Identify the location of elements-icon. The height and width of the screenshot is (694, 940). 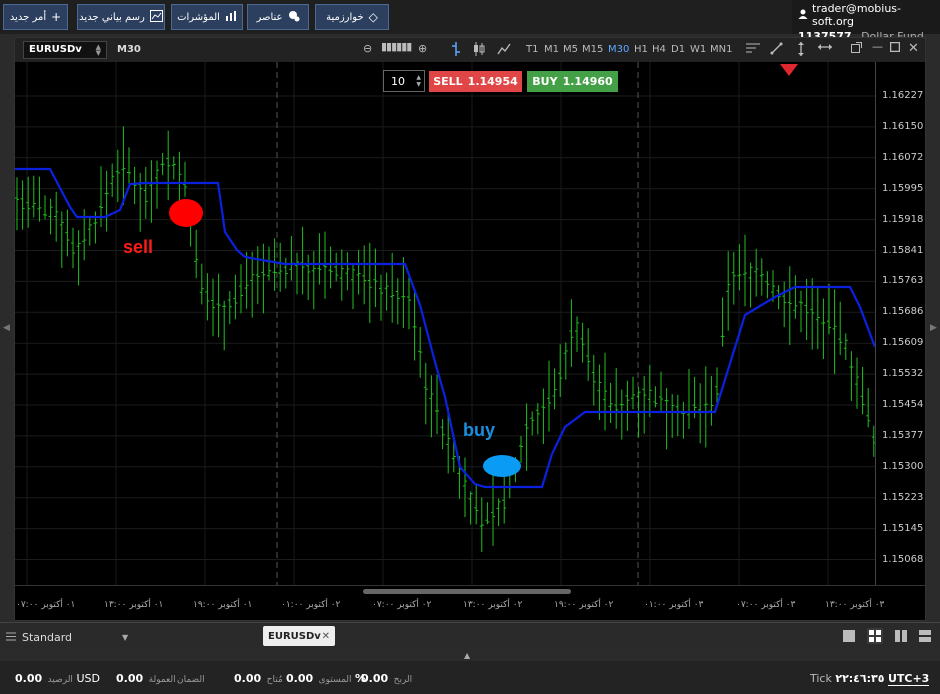
(294, 17).